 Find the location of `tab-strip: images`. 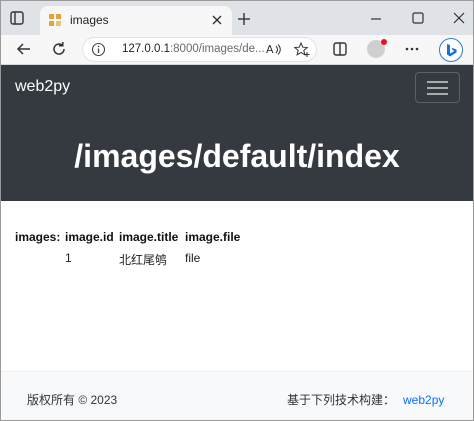

tab-strip: images is located at coordinates (237, 18).